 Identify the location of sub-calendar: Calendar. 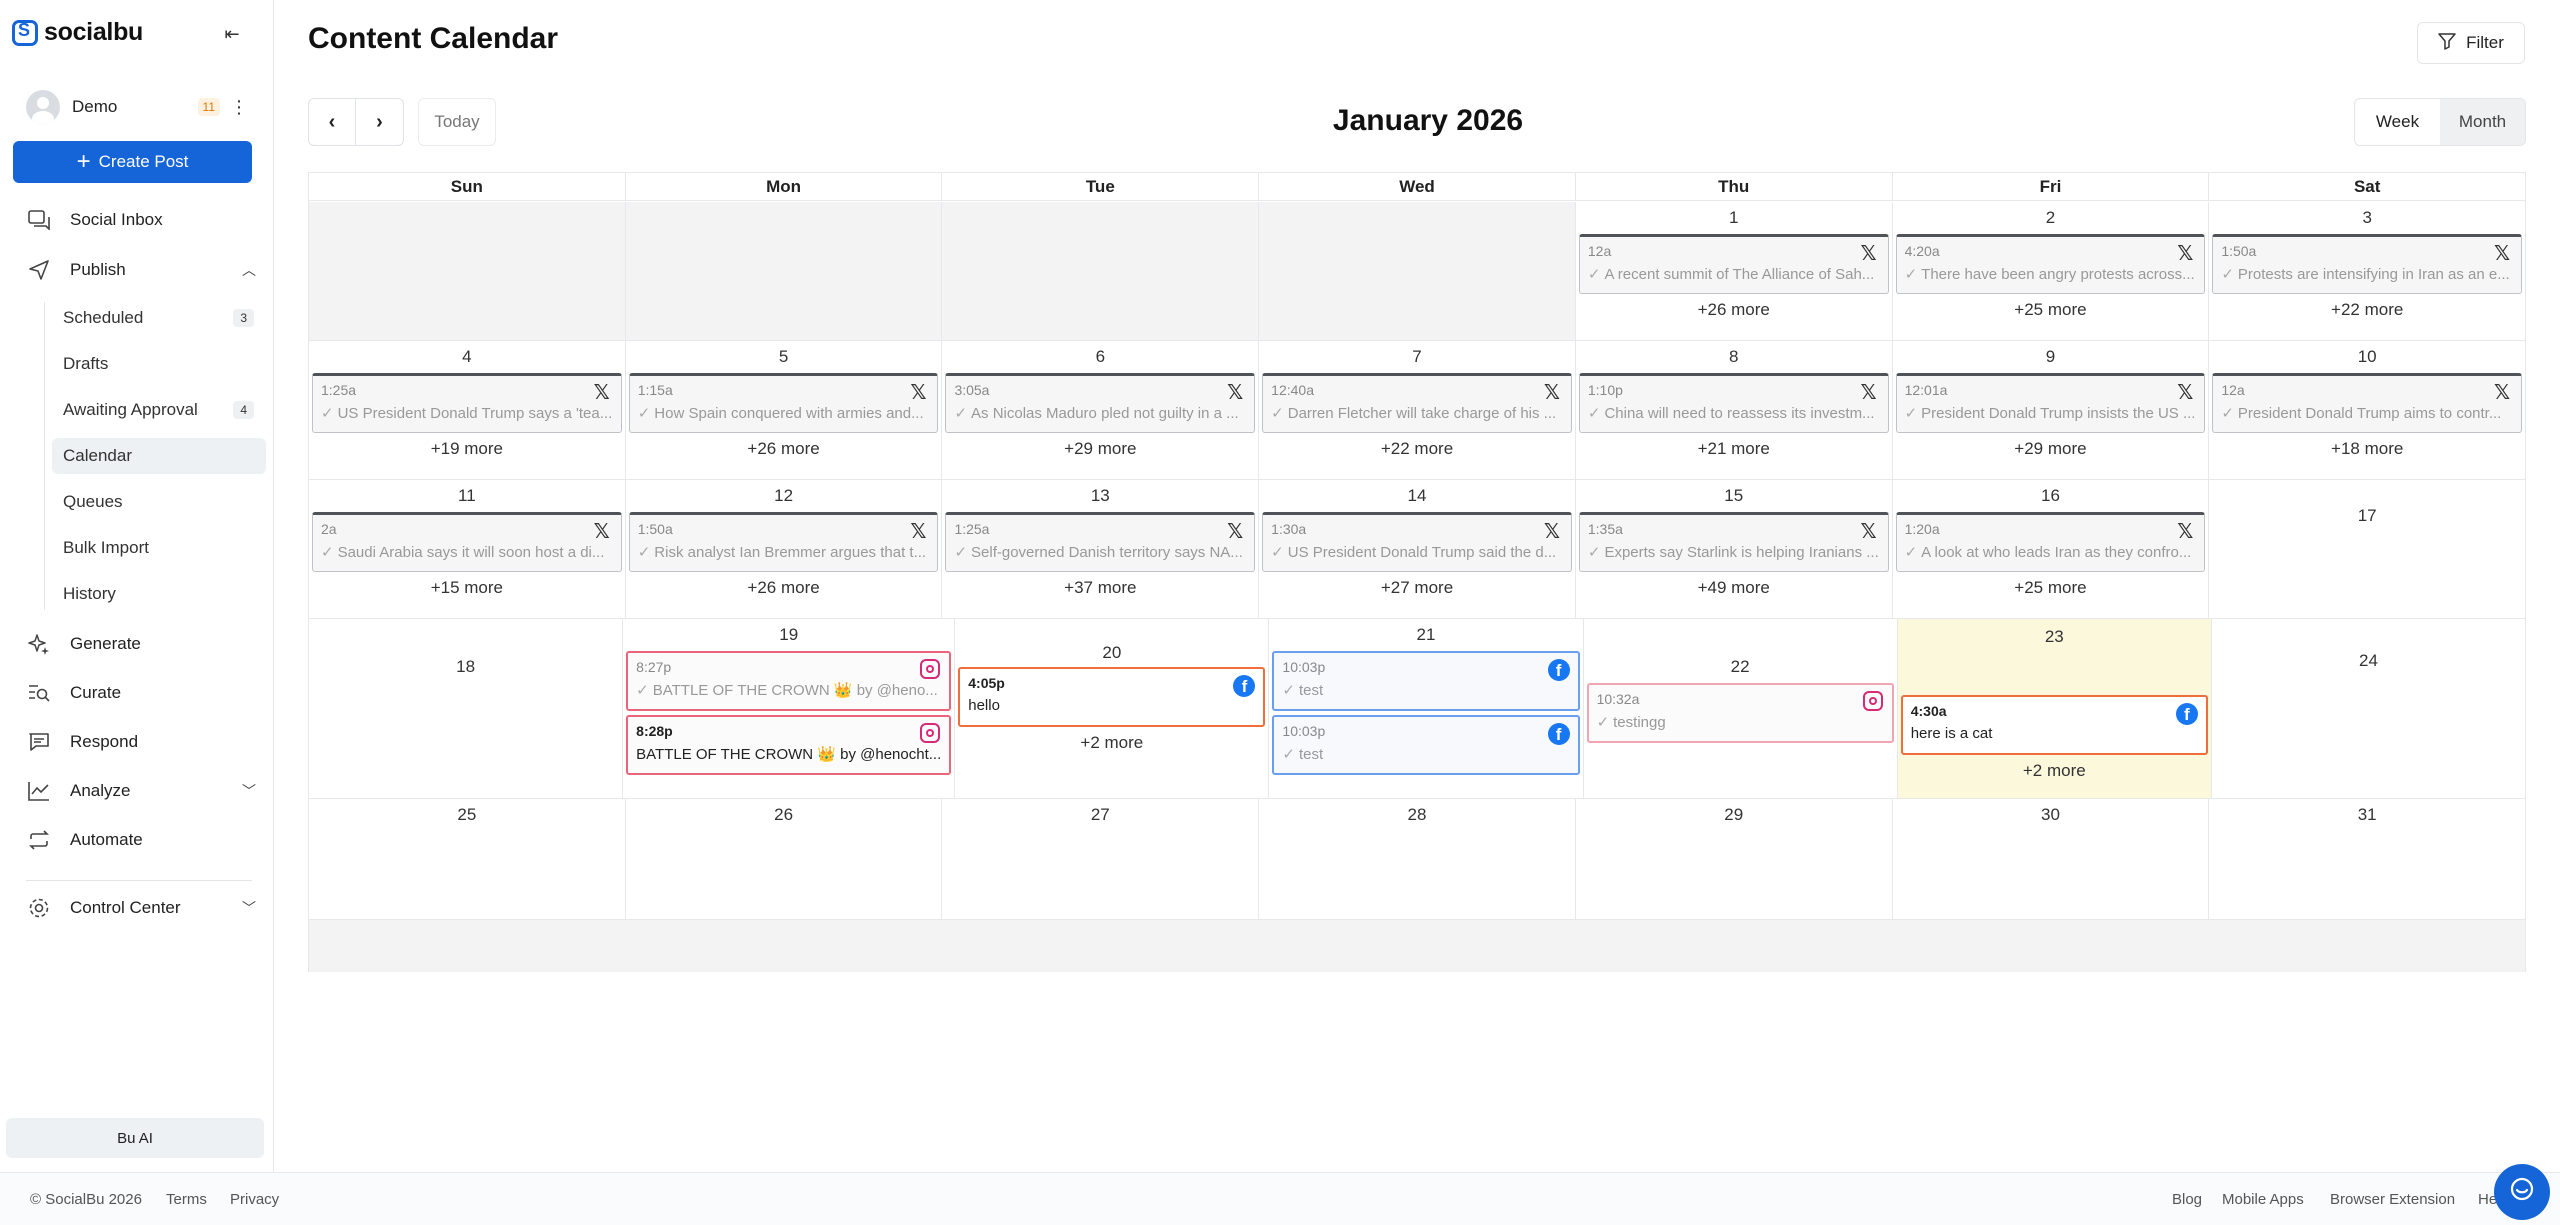
(159, 456).